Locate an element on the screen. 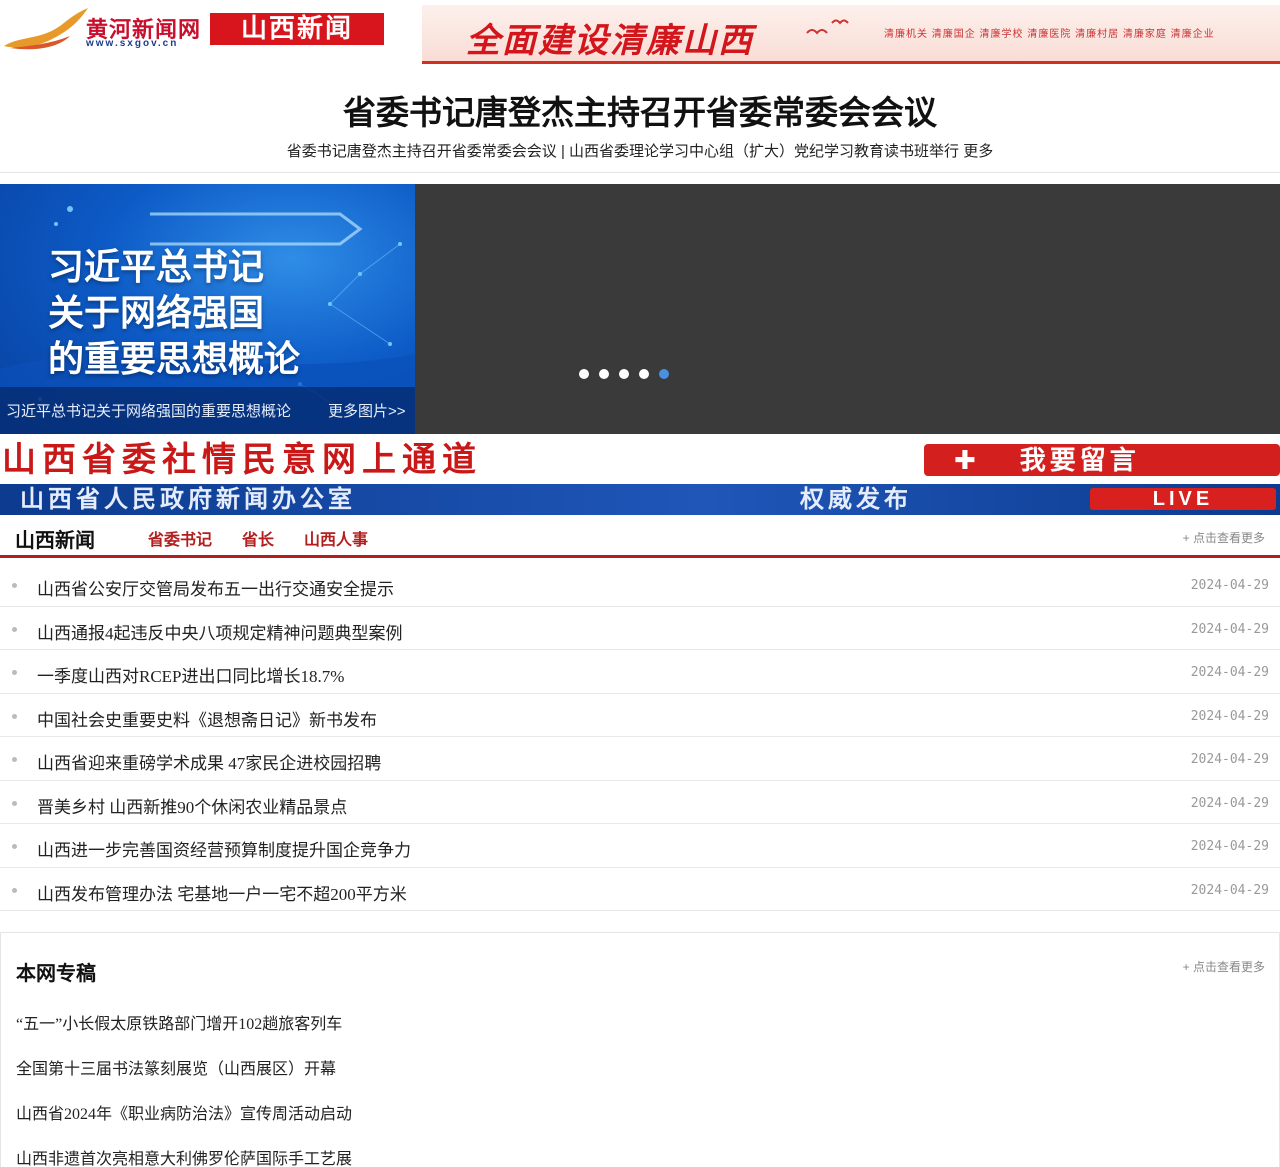 This screenshot has width=1280, height=1167. headline-link-2: 山西省委理论学习中心组（扩大）党纪学习教育读书班举行 is located at coordinates (764, 151).